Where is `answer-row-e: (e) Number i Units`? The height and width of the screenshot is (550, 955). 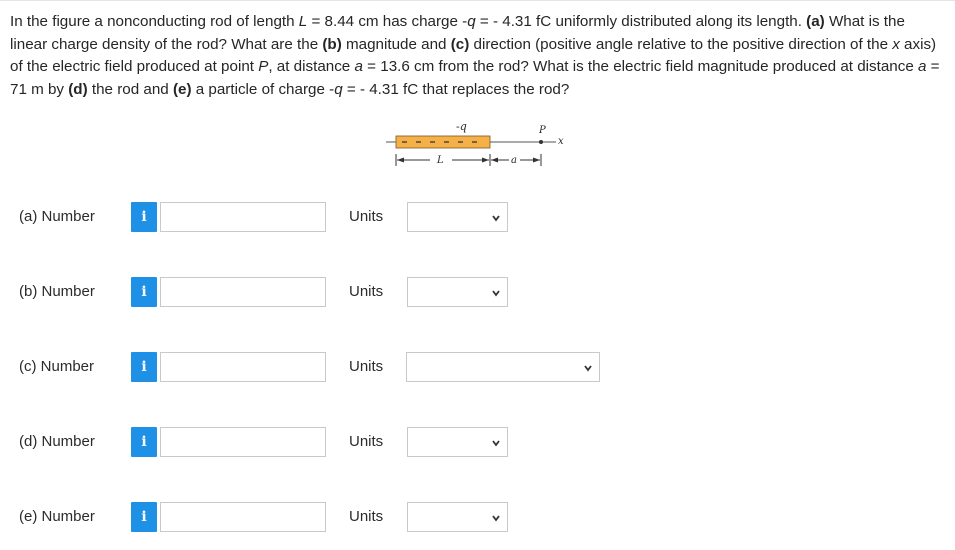 answer-row-e: (e) Number i Units is located at coordinates (477, 517).